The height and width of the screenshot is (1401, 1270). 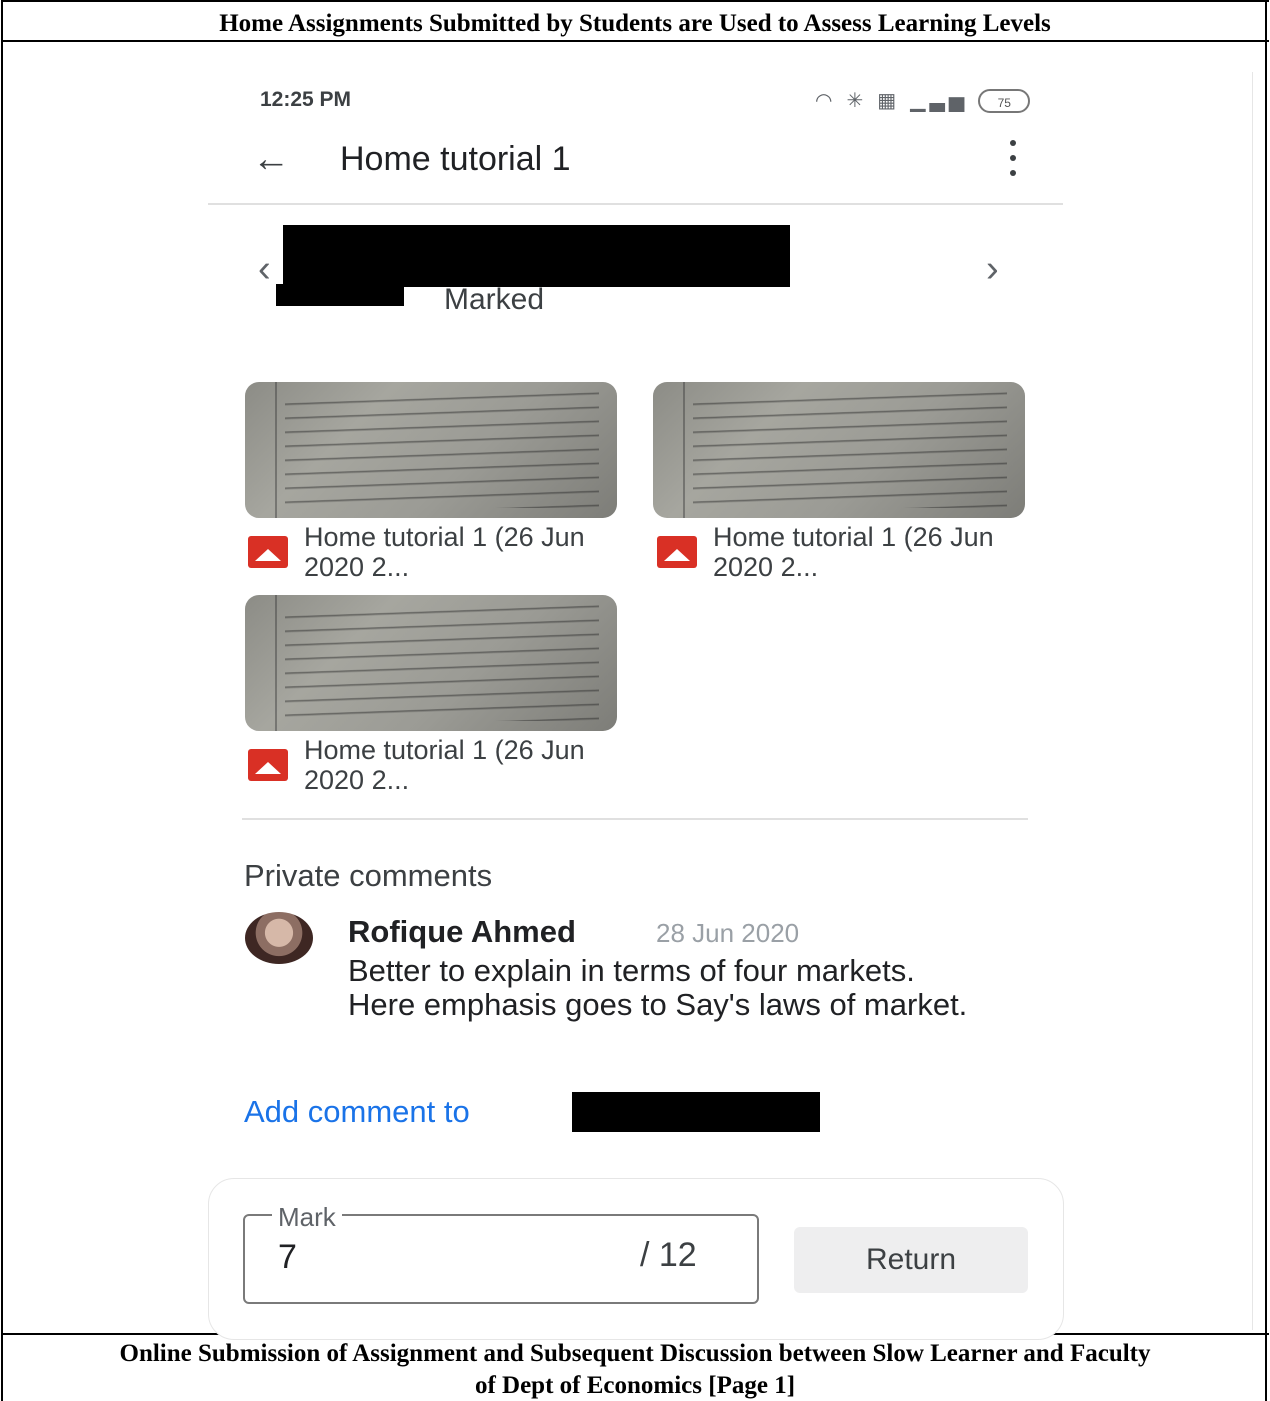 What do you see at coordinates (279, 938) in the screenshot?
I see `avatar` at bounding box center [279, 938].